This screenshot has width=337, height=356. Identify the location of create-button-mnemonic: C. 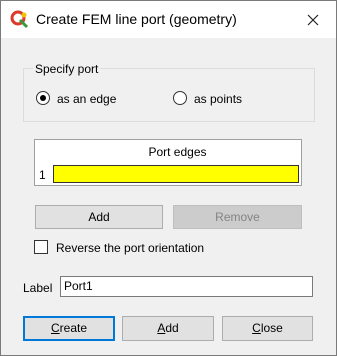
(55, 328).